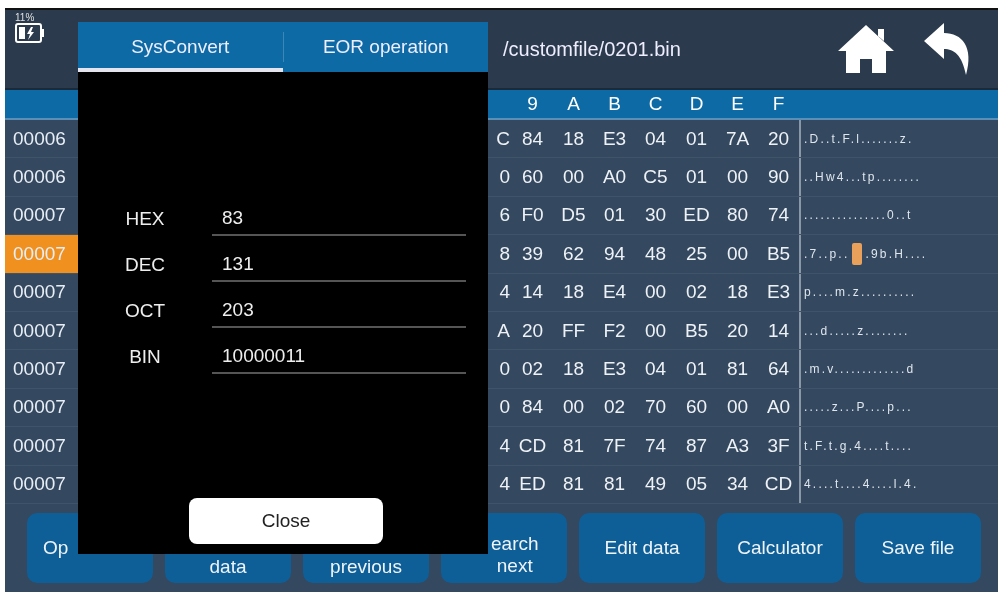  Describe the element at coordinates (339, 219) in the screenshot. I see `value-field: 83` at that location.